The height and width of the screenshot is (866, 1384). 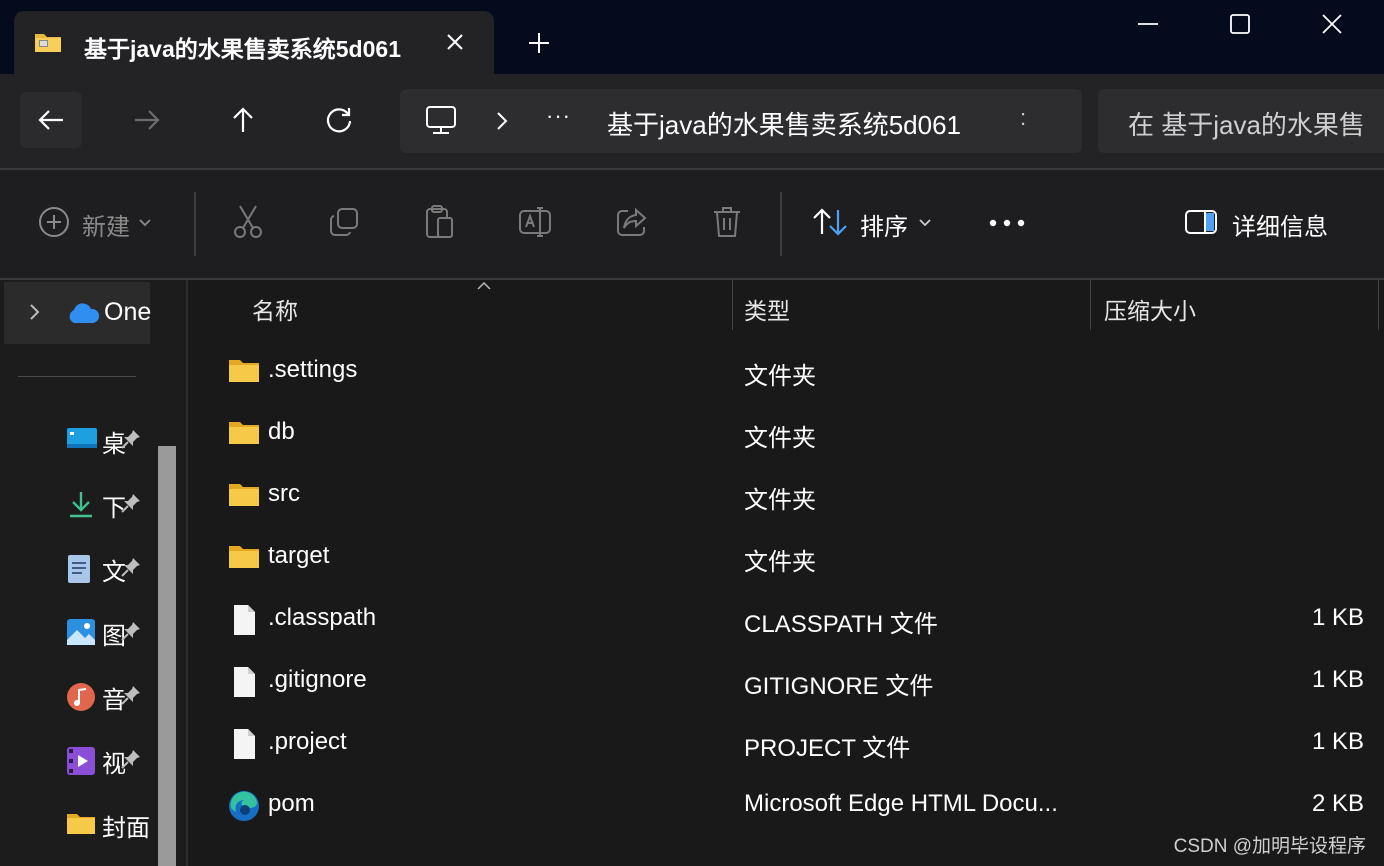 I want to click on file-row: db 文件夹, so click(x=786, y=433).